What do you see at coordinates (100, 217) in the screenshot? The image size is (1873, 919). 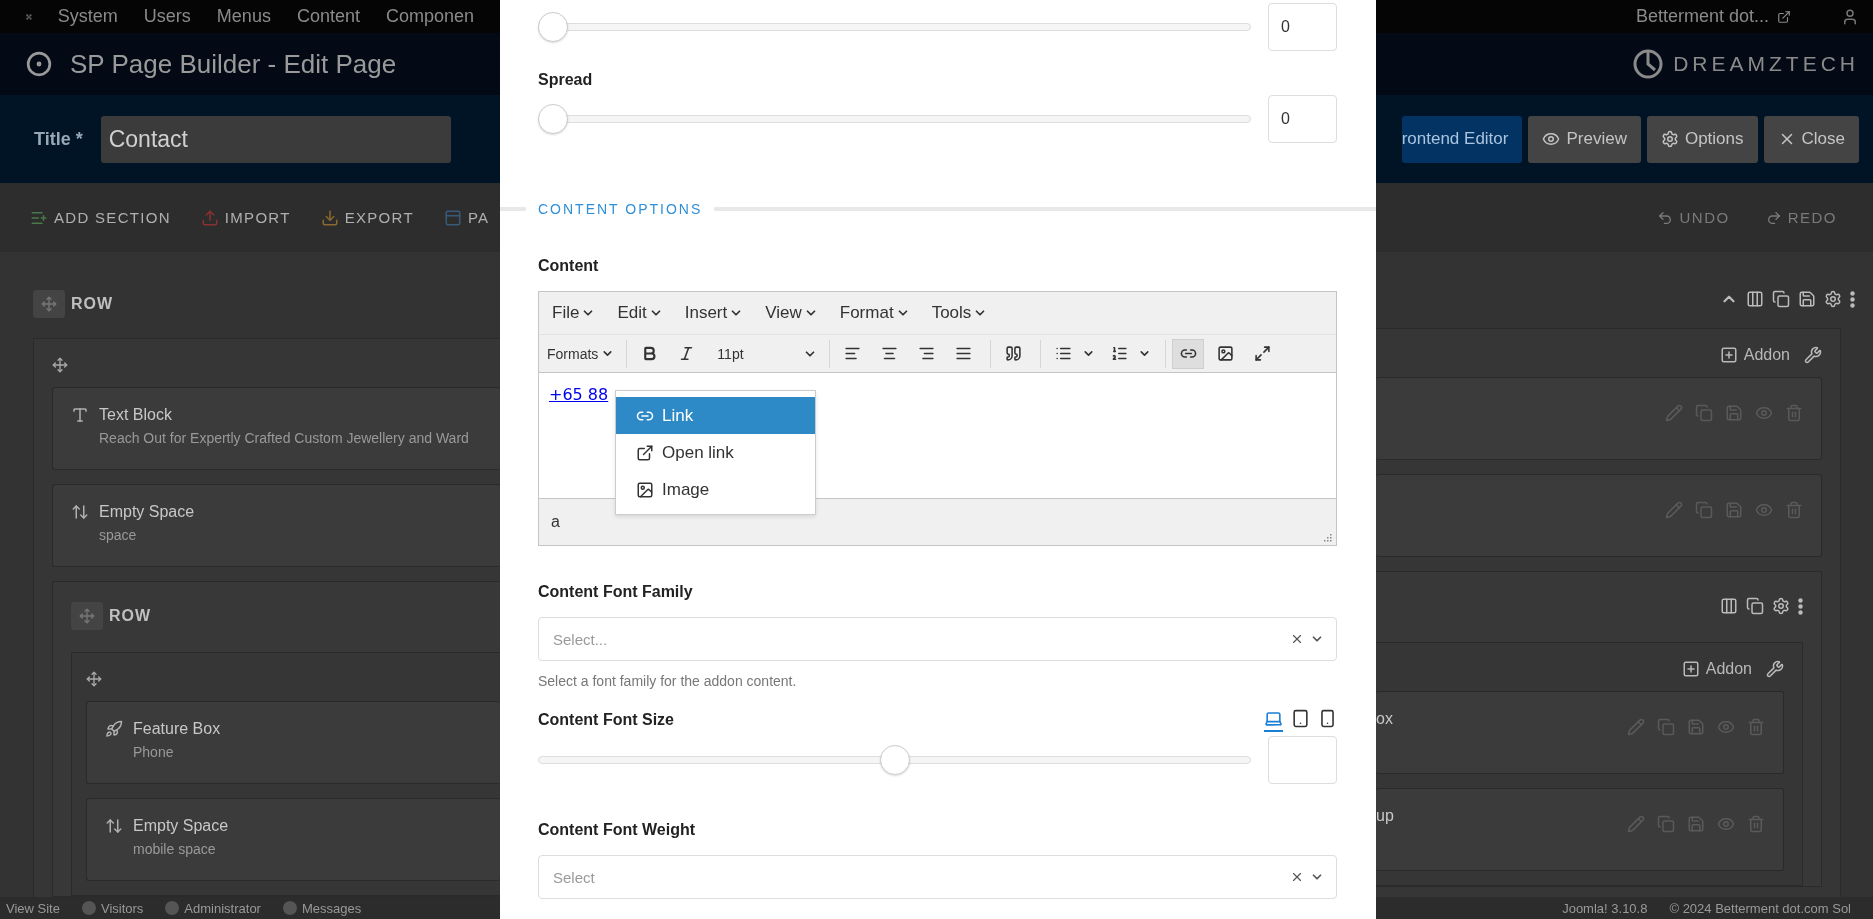 I see `toolbar-action: ADD SECTION` at bounding box center [100, 217].